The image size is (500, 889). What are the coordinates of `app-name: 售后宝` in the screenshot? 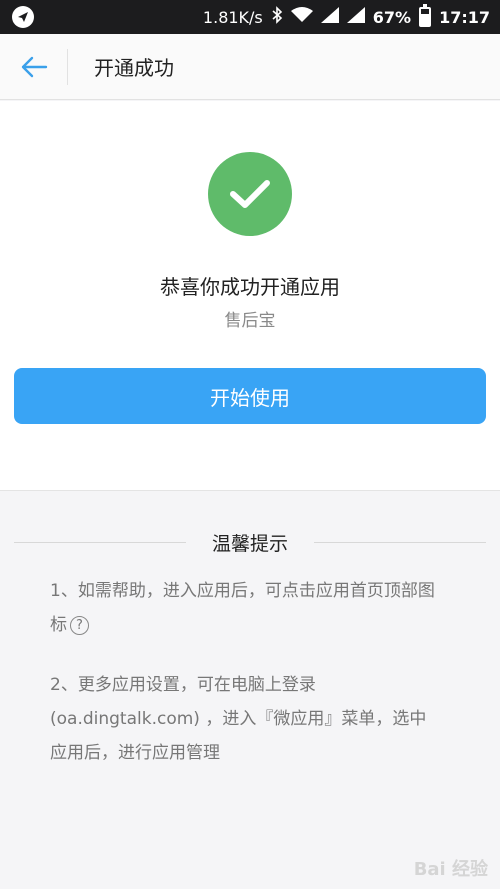 It's located at (250, 321).